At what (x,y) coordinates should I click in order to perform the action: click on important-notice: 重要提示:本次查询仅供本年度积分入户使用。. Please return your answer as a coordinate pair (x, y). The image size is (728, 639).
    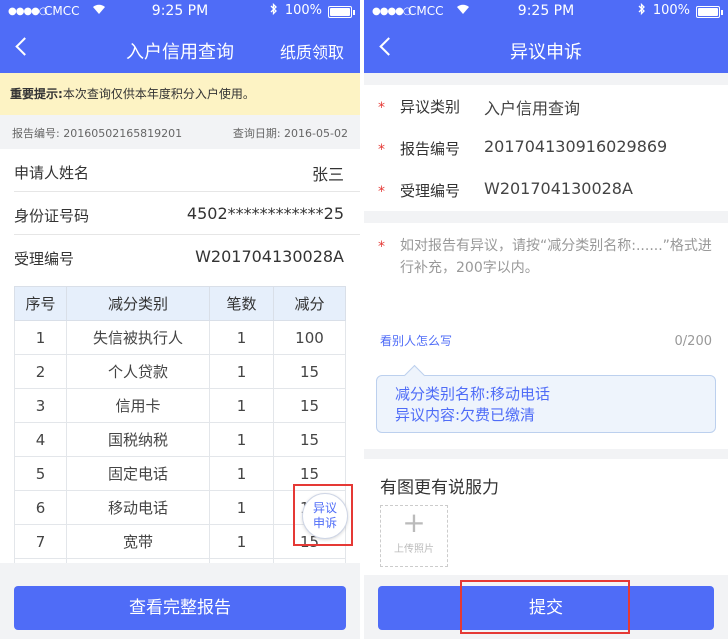
    Looking at the image, I should click on (180, 94).